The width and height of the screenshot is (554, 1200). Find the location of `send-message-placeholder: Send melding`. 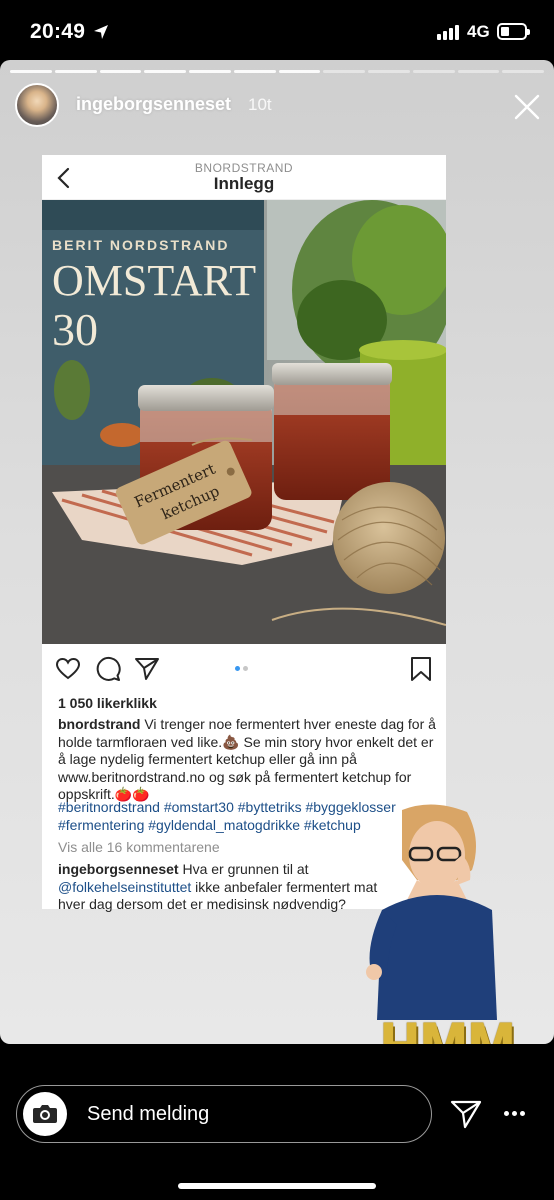

send-message-placeholder: Send melding is located at coordinates (148, 1114).